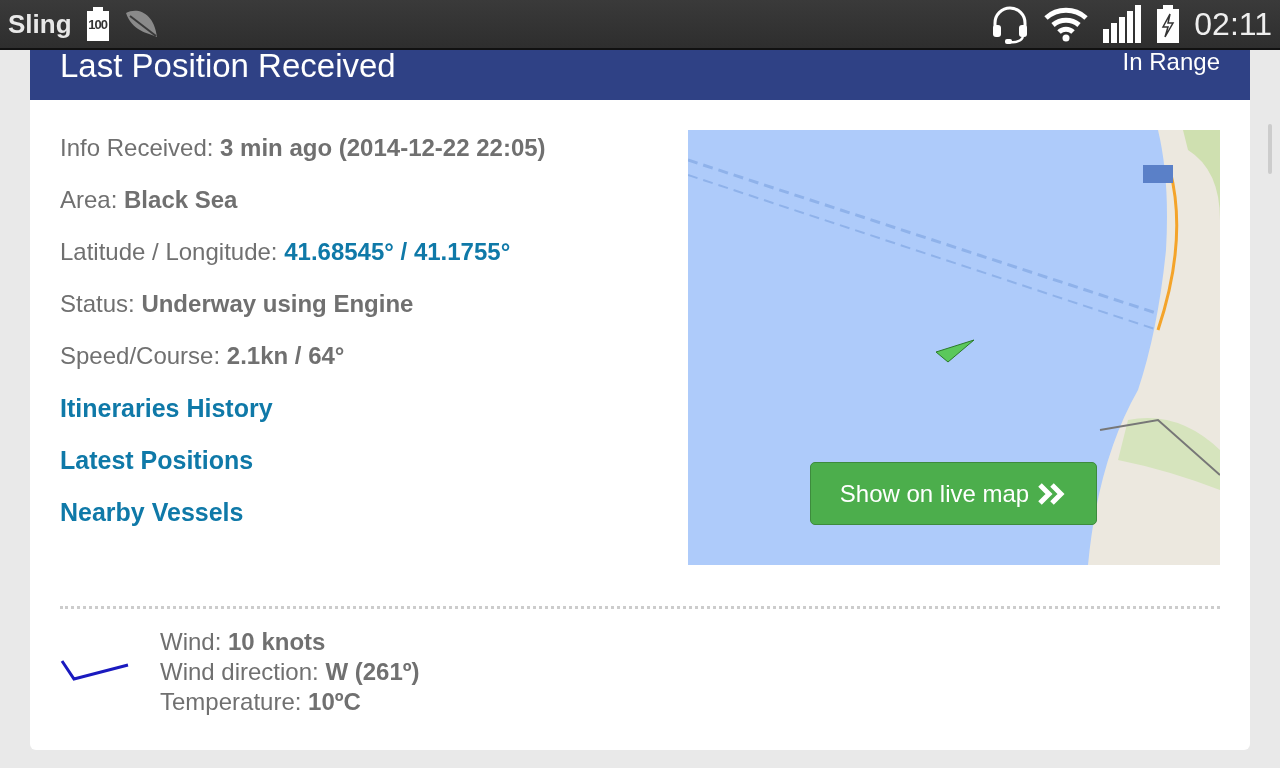 The width and height of the screenshot is (1280, 768). I want to click on info-row-text: Latitude / Longitude: 41.68545° / 41.1755°, so click(286, 252).